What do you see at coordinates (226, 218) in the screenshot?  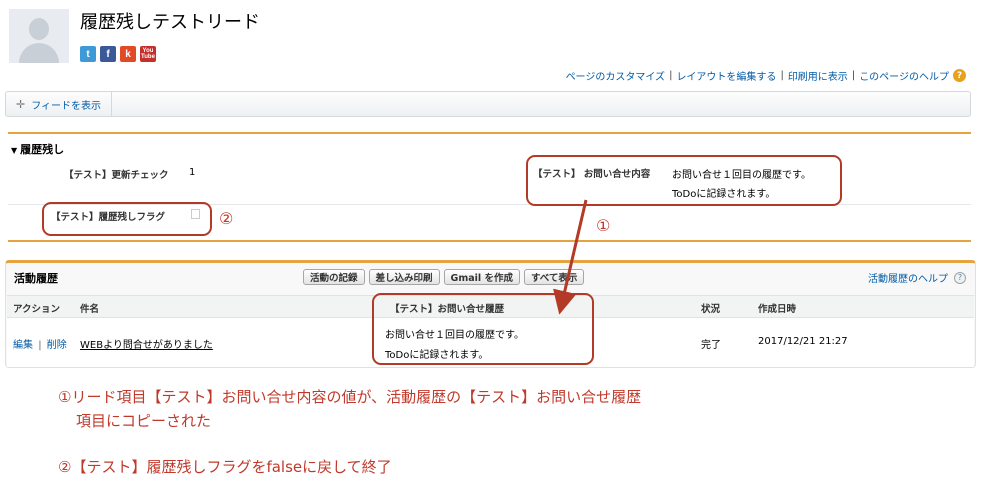 I see `marker-2: ②` at bounding box center [226, 218].